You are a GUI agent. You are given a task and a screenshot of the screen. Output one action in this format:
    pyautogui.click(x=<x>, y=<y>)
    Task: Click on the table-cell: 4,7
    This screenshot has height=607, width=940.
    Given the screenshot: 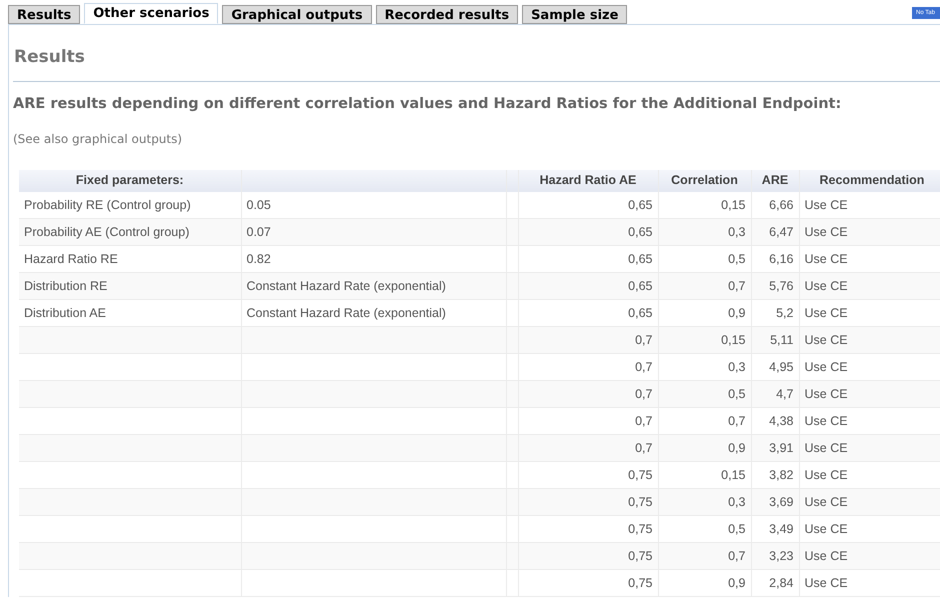 What is the action you would take?
    pyautogui.click(x=785, y=393)
    